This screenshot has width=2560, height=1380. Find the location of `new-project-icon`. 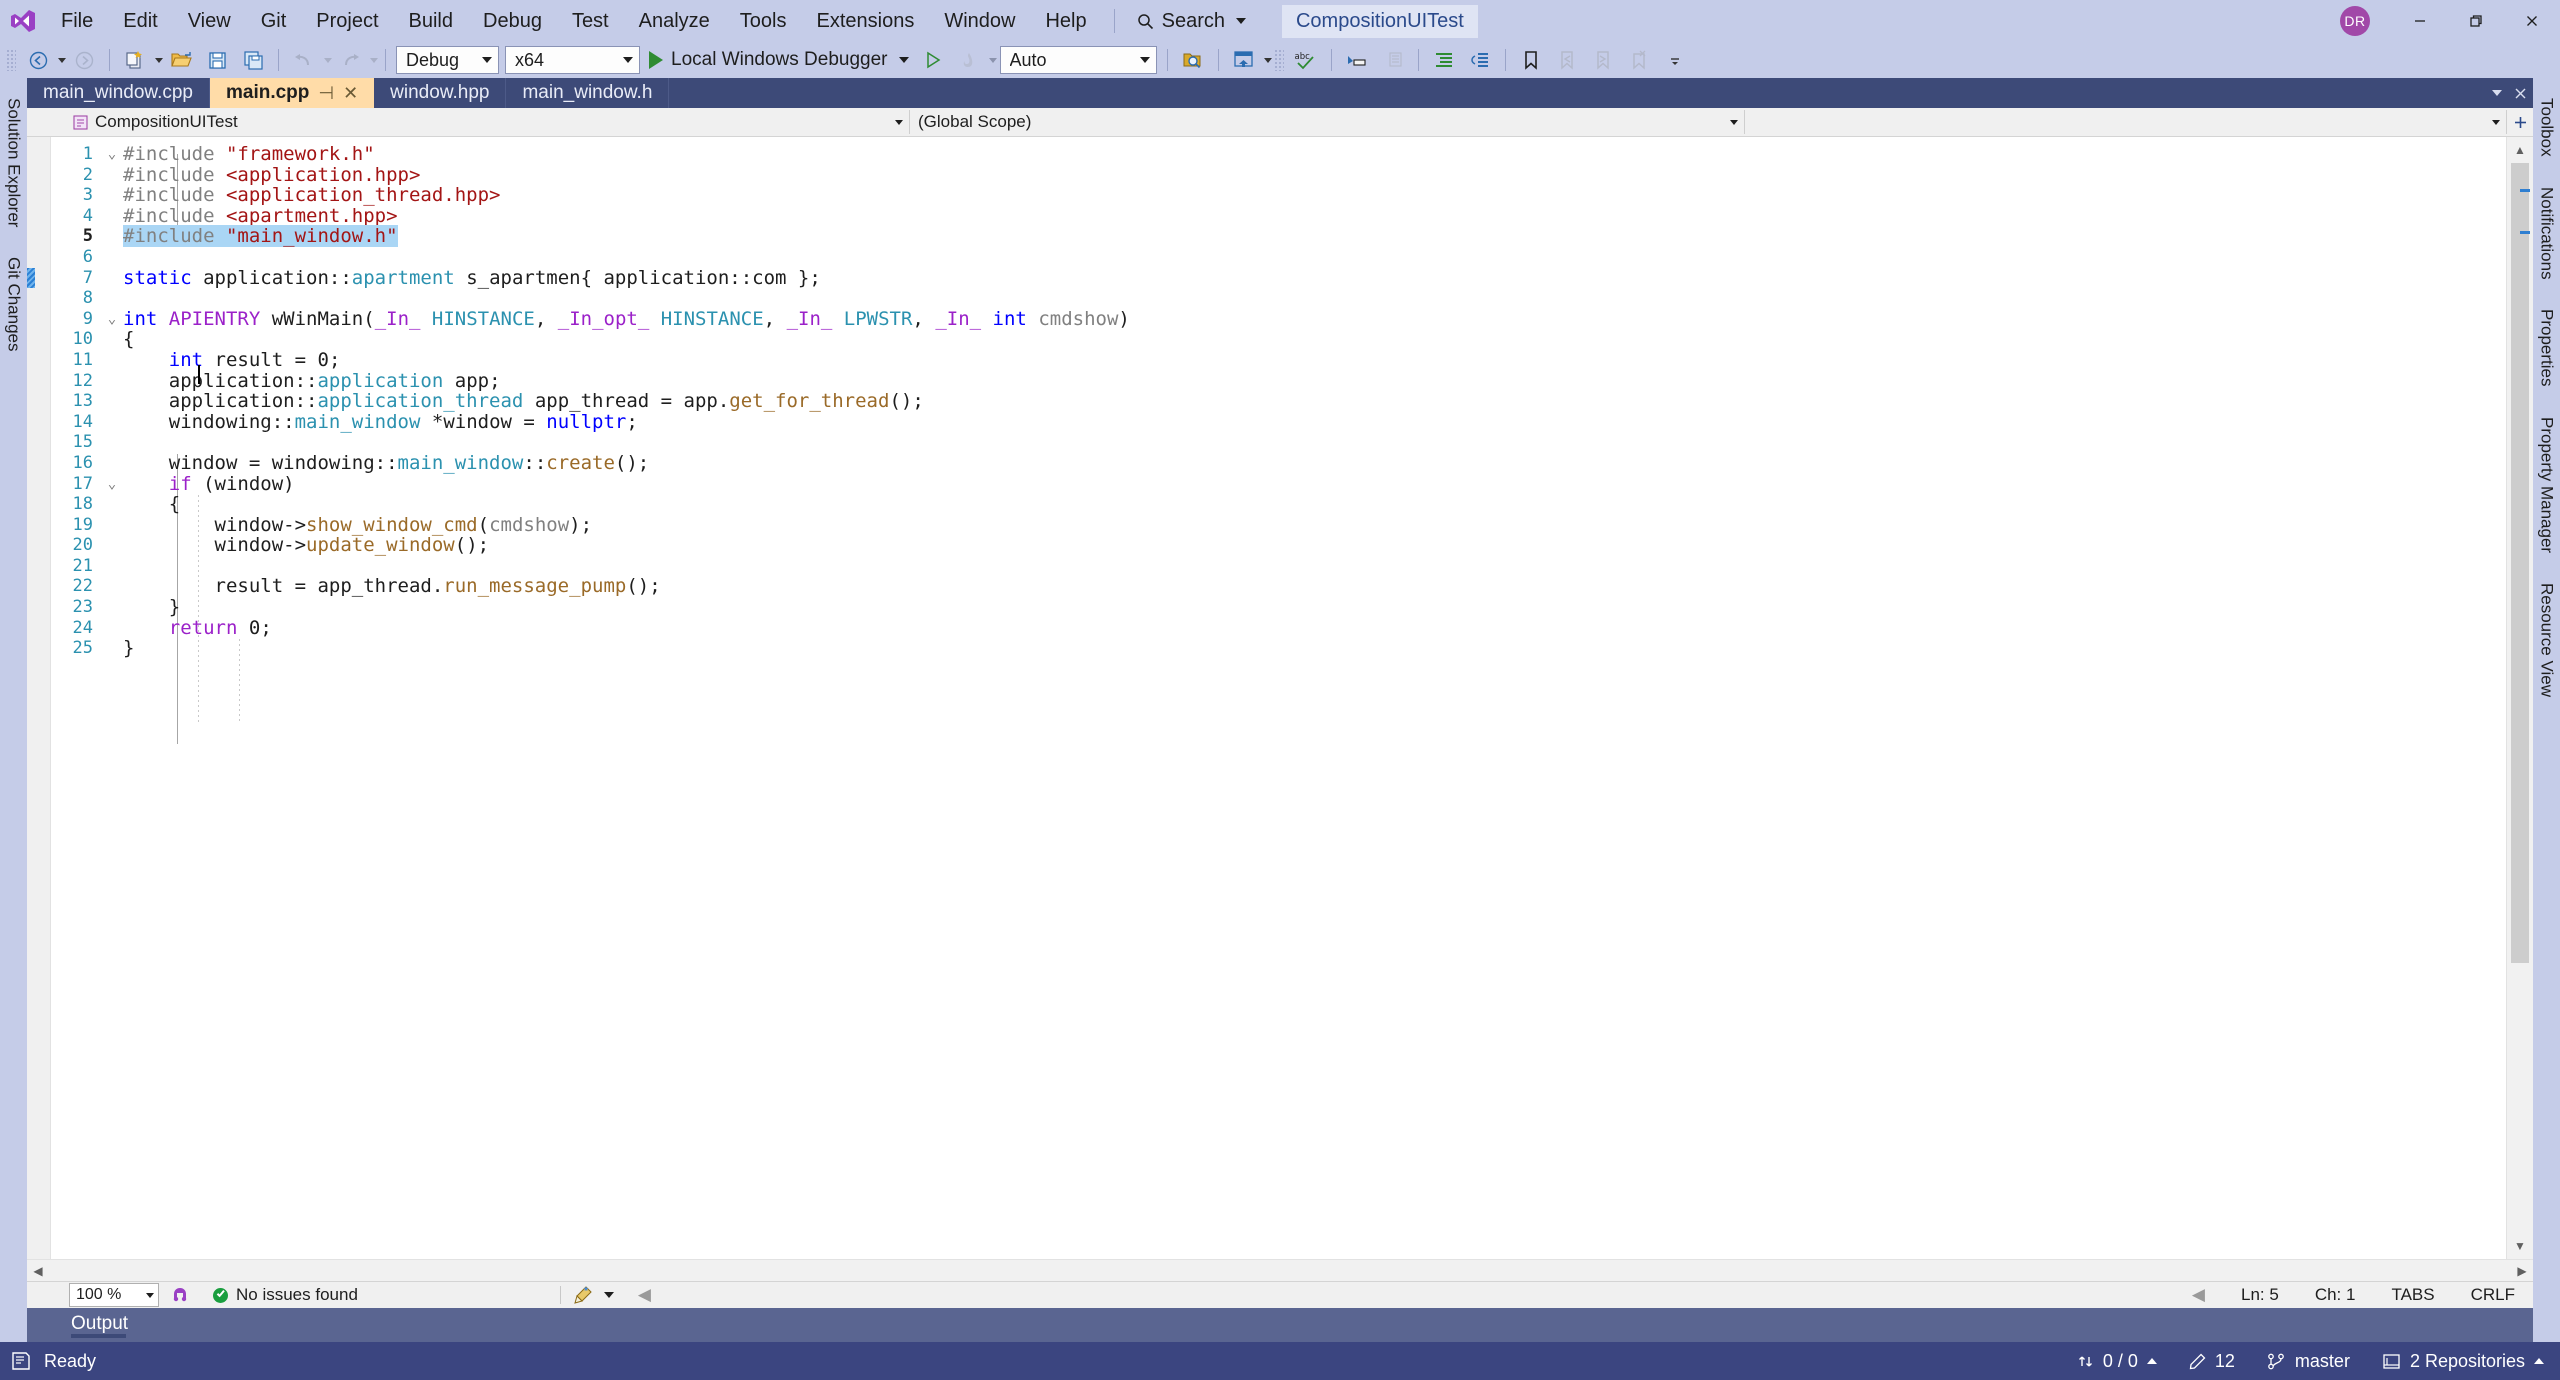

new-project-icon is located at coordinates (135, 60).